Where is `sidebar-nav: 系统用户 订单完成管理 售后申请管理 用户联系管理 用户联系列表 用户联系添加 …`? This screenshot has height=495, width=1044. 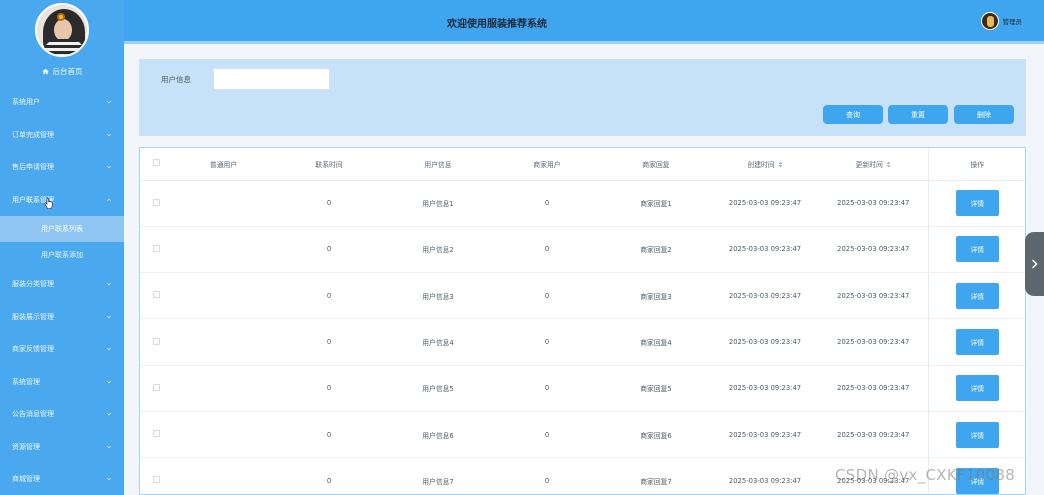
sidebar-nav: 系统用户 订单完成管理 售后申请管理 用户联系管理 用户联系列表 用户联系添加 … is located at coordinates (62, 290).